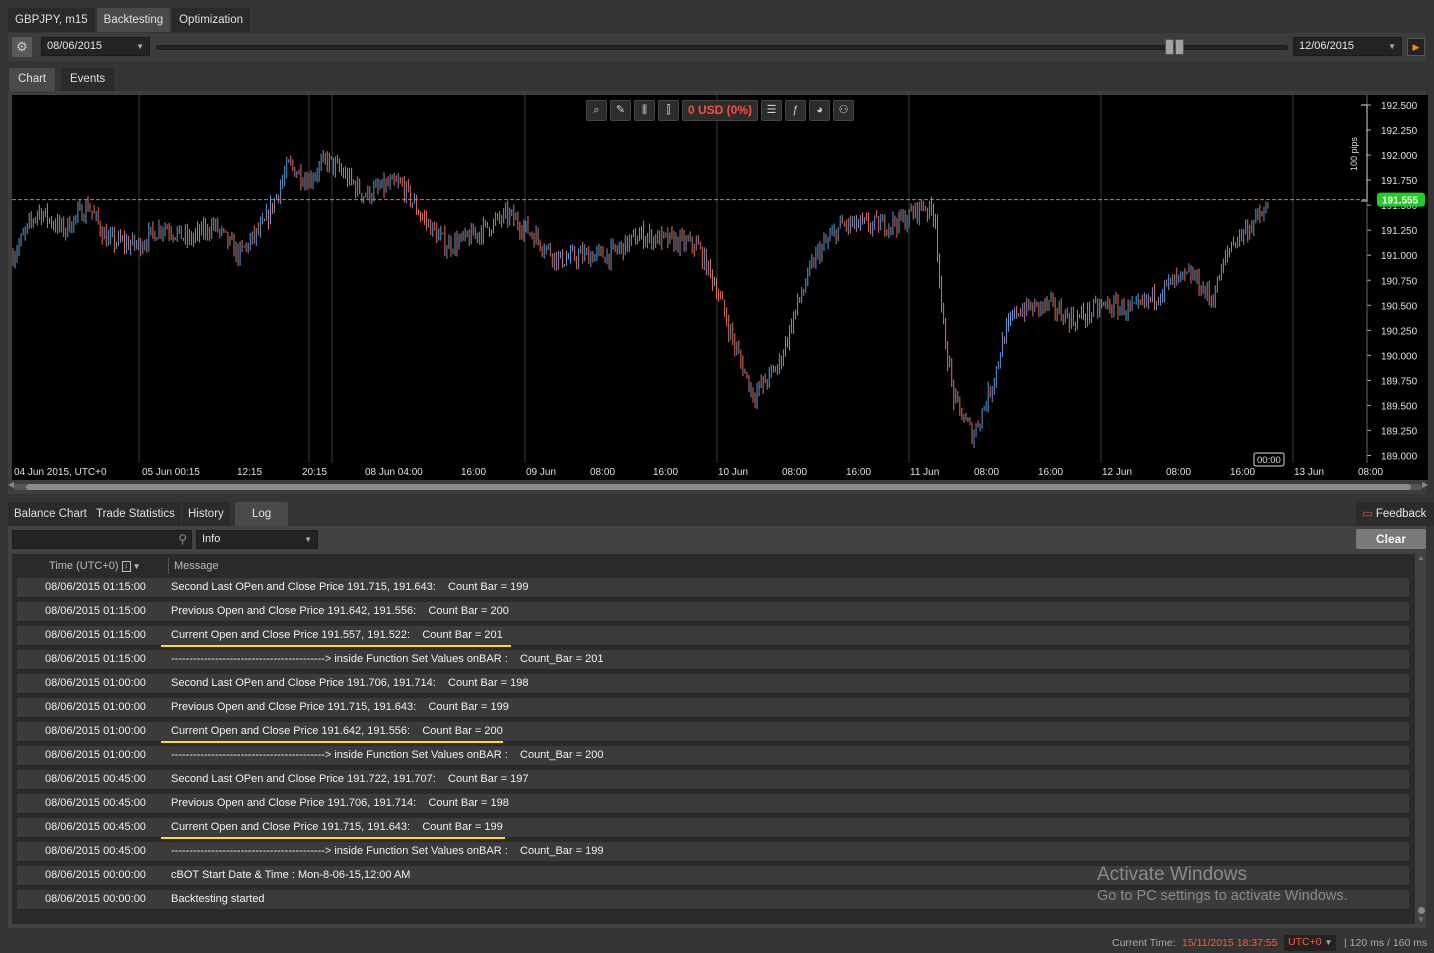 Image resolution: width=1434 pixels, height=953 pixels. What do you see at coordinates (1399, 106) in the screenshot?
I see `y-tick-label: 192.500` at bounding box center [1399, 106].